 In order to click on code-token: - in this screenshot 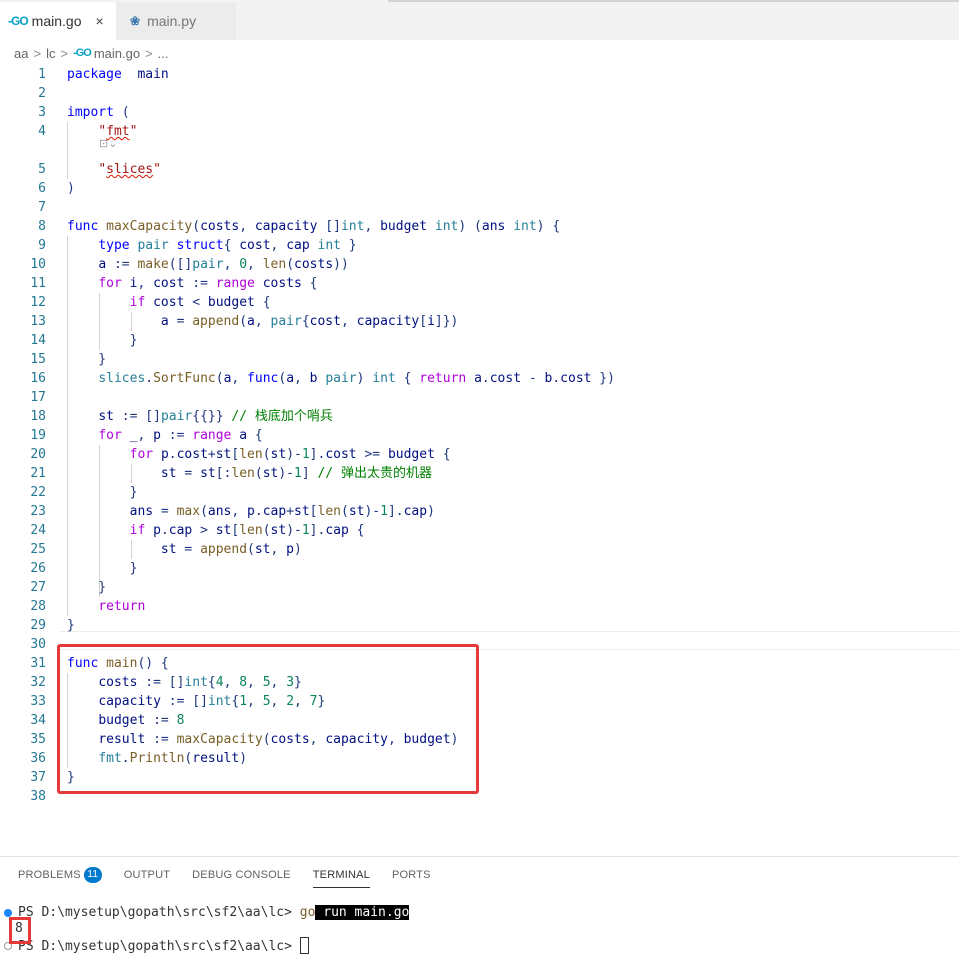, I will do `click(533, 378)`.